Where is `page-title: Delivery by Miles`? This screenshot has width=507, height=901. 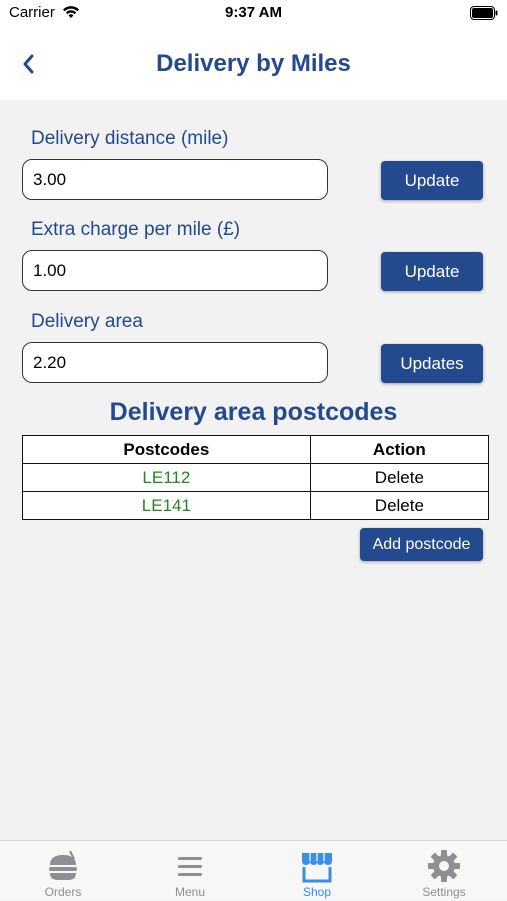 page-title: Delivery by Miles is located at coordinates (253, 63).